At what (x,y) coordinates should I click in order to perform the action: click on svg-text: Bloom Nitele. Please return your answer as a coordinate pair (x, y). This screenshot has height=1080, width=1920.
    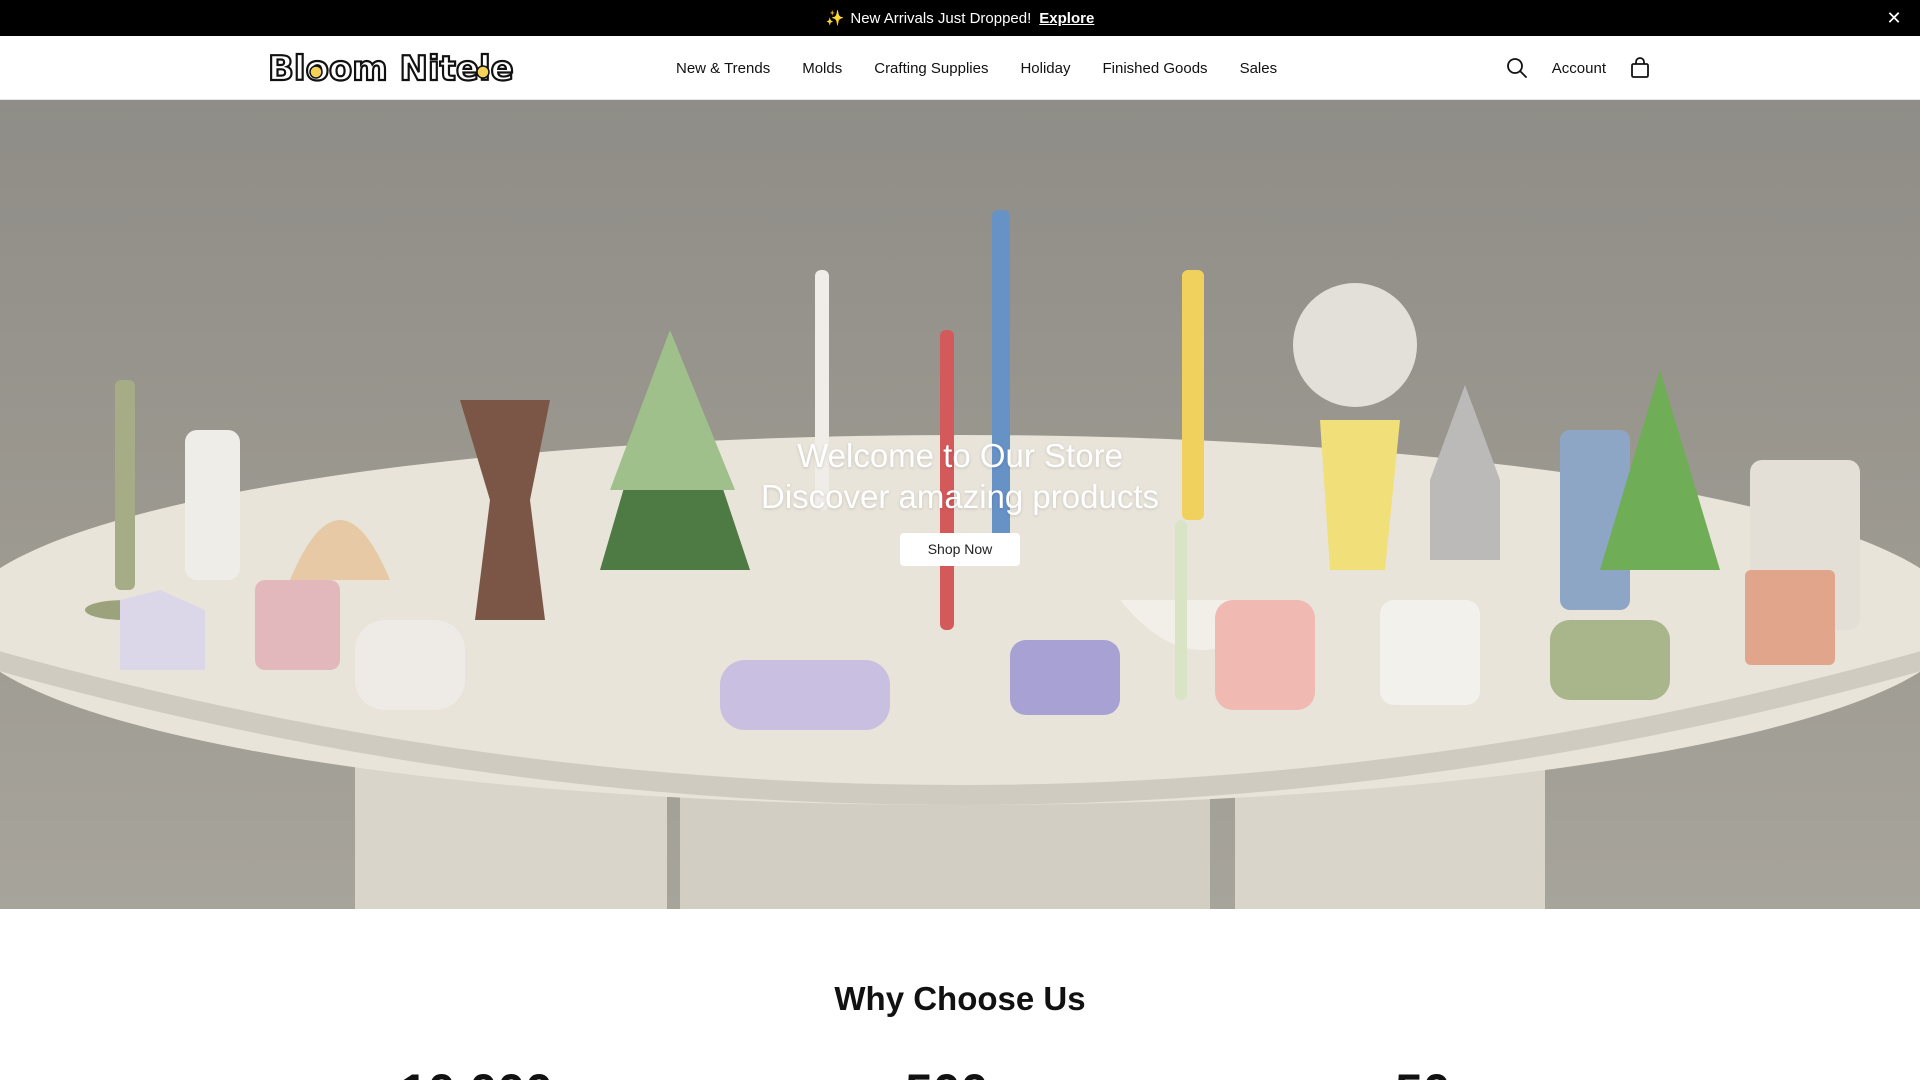
    Looking at the image, I should click on (391, 68).